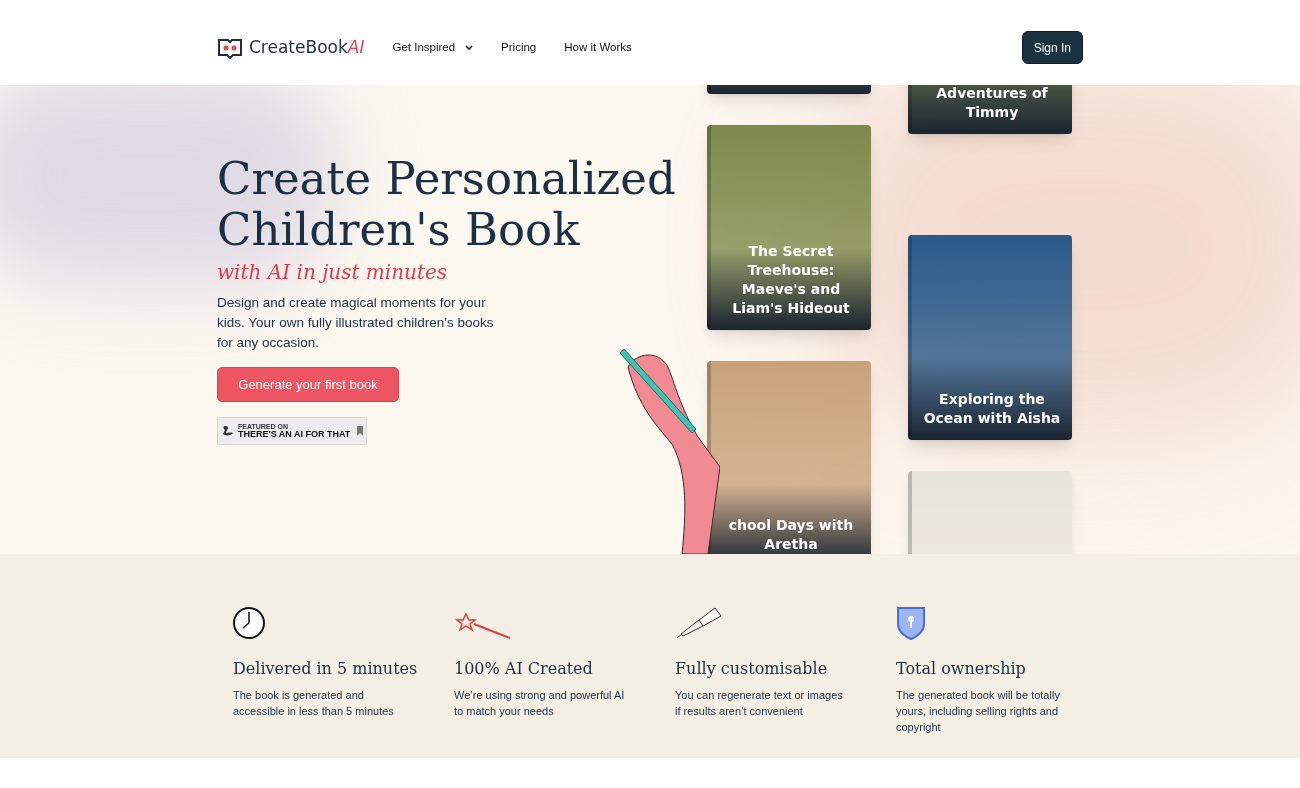 The height and width of the screenshot is (788, 1300). What do you see at coordinates (978, 711) in the screenshot?
I see `feature-description: The generated book will be totally yours, including selling rights and copyright` at bounding box center [978, 711].